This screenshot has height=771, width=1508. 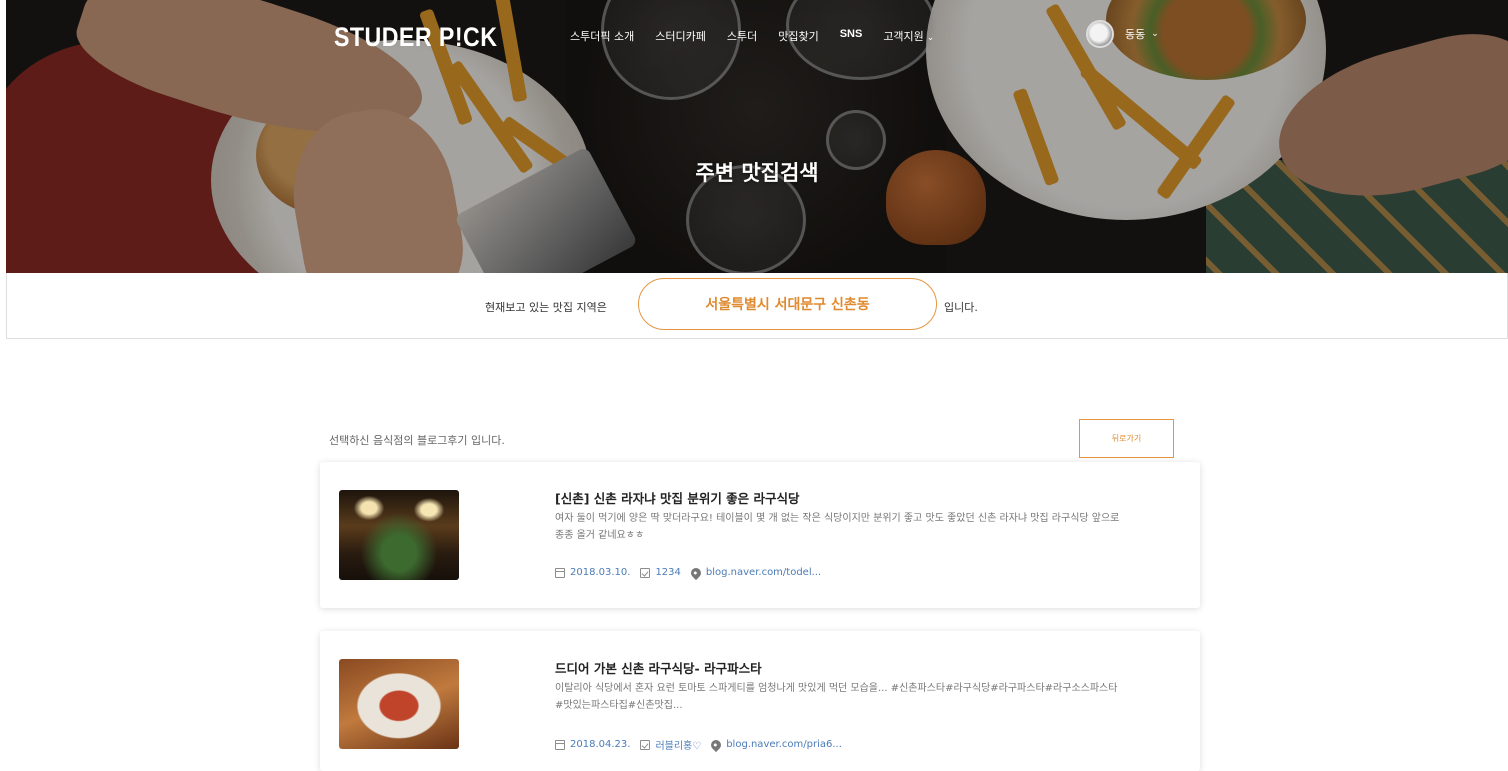 What do you see at coordinates (757, 173) in the screenshot?
I see `page-title: 주변 맛집검색` at bounding box center [757, 173].